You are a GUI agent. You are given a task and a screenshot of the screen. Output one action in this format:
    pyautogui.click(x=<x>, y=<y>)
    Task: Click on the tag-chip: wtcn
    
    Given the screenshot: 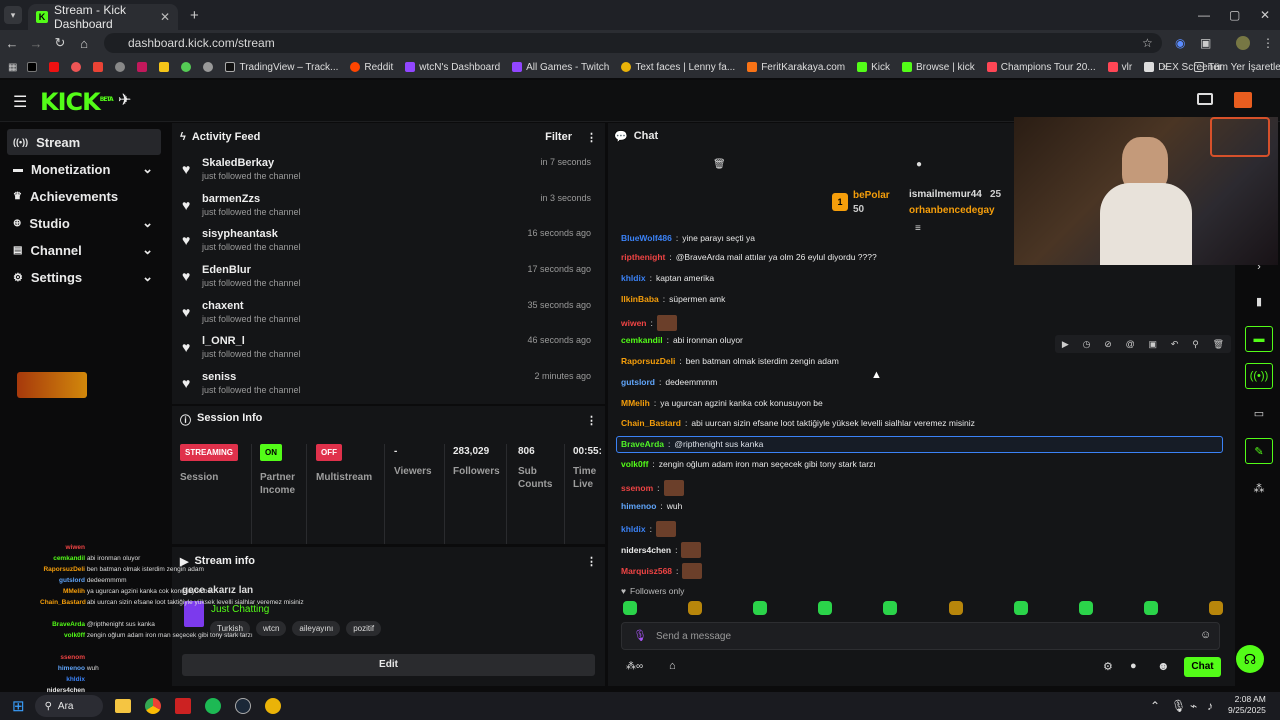 What is the action you would take?
    pyautogui.click(x=271, y=628)
    